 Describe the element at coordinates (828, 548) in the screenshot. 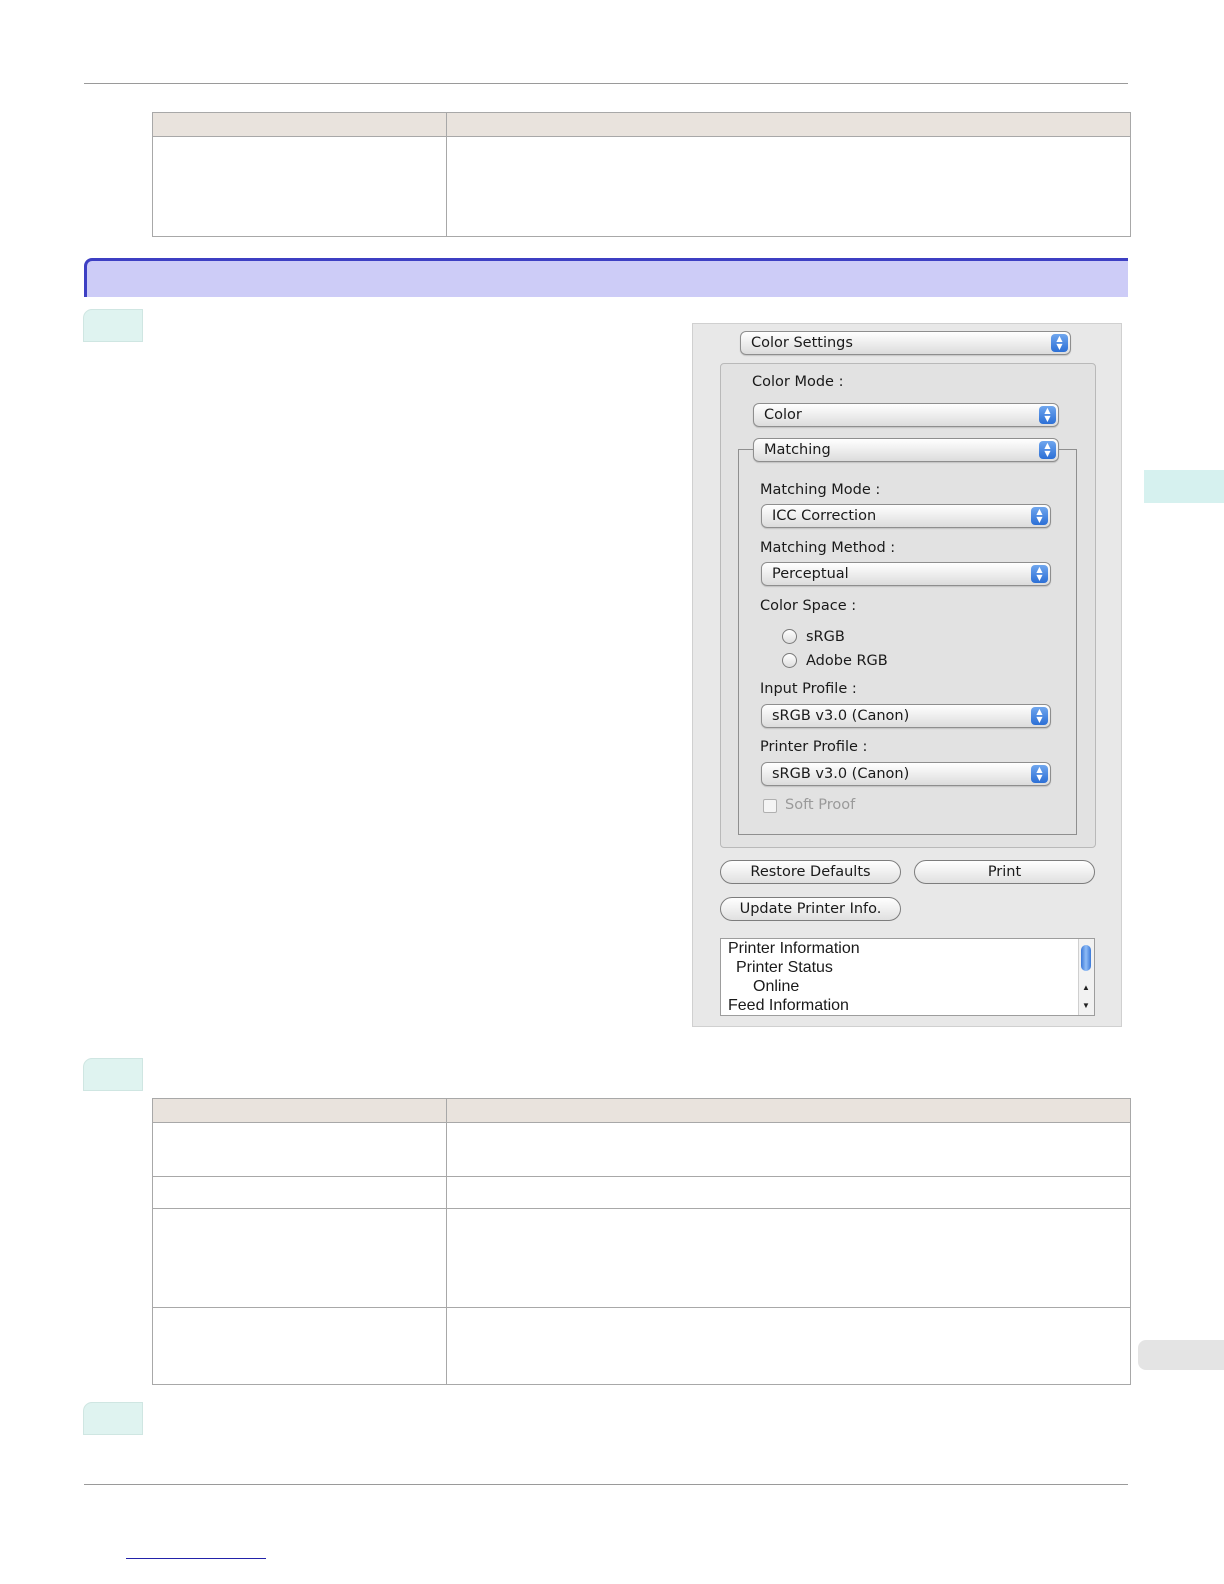

I see `matching-method-label: Matching Method :` at that location.